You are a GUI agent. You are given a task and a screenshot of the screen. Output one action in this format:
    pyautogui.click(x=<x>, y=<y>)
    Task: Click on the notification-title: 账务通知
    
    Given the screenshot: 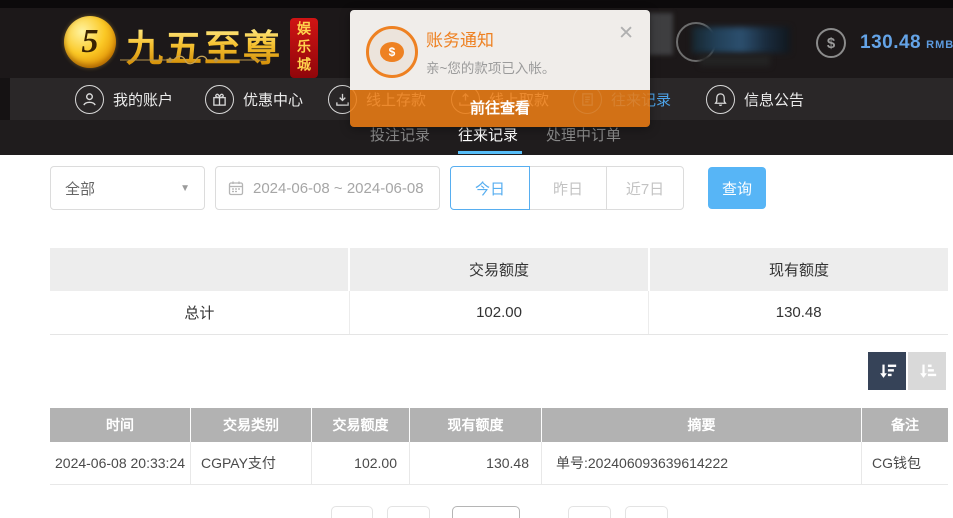 What is the action you would take?
    pyautogui.click(x=460, y=40)
    